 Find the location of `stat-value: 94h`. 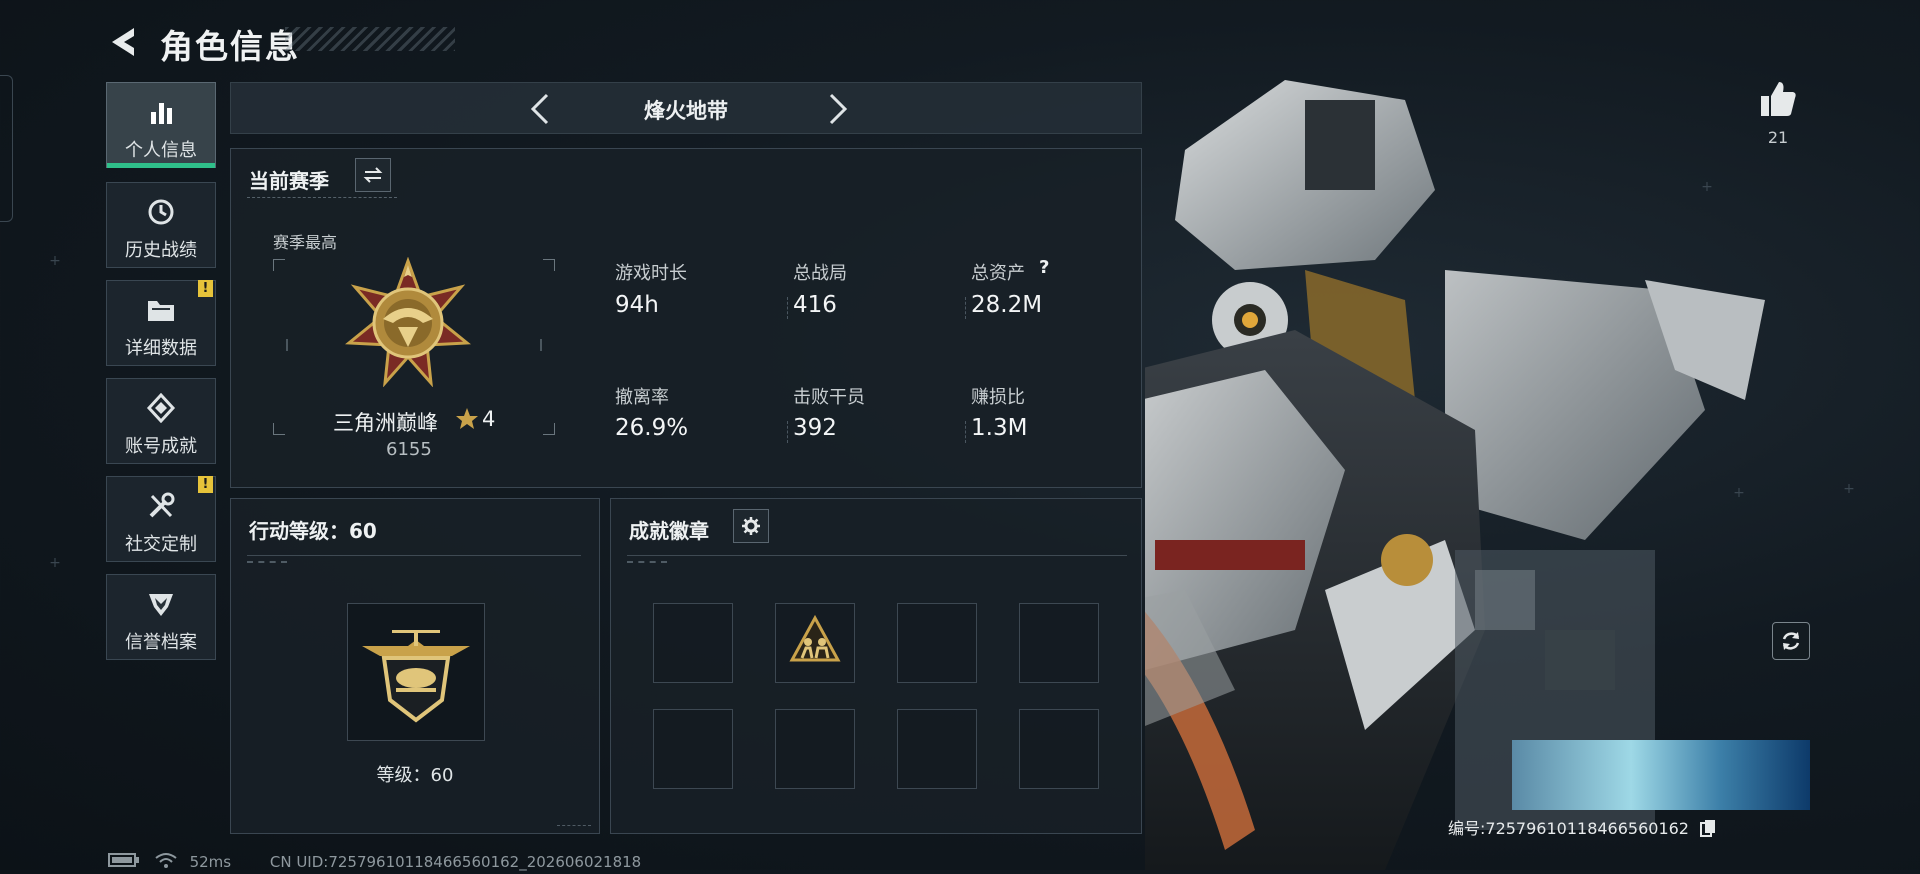

stat-value: 94h is located at coordinates (637, 305).